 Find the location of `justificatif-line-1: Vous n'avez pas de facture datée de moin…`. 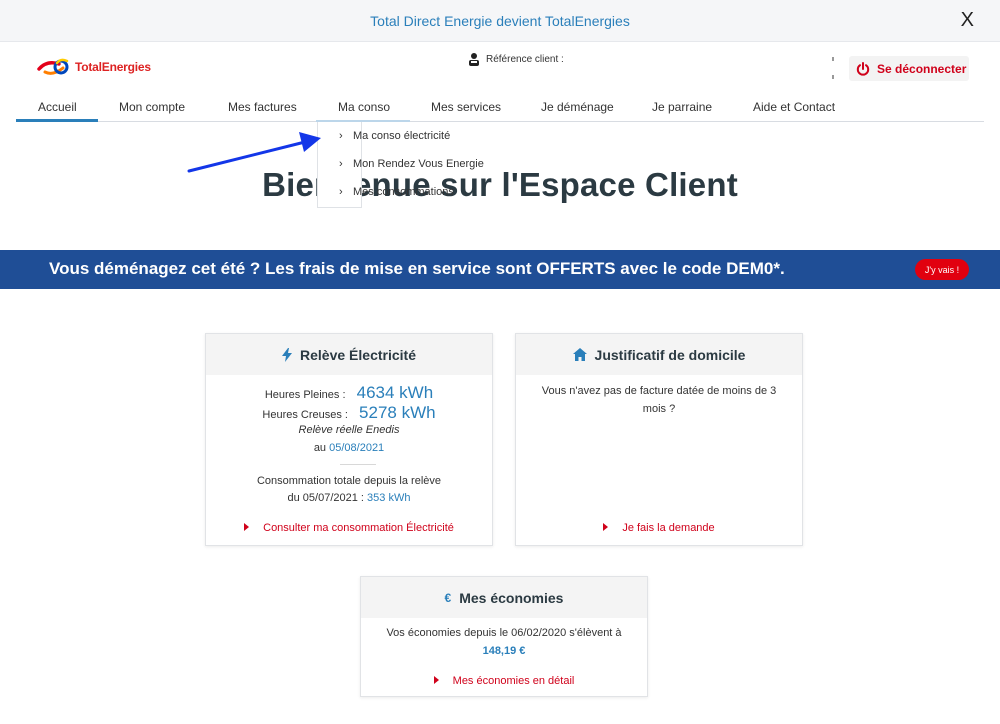

justificatif-line-1: Vous n'avez pas de facture datée de moin… is located at coordinates (659, 391).